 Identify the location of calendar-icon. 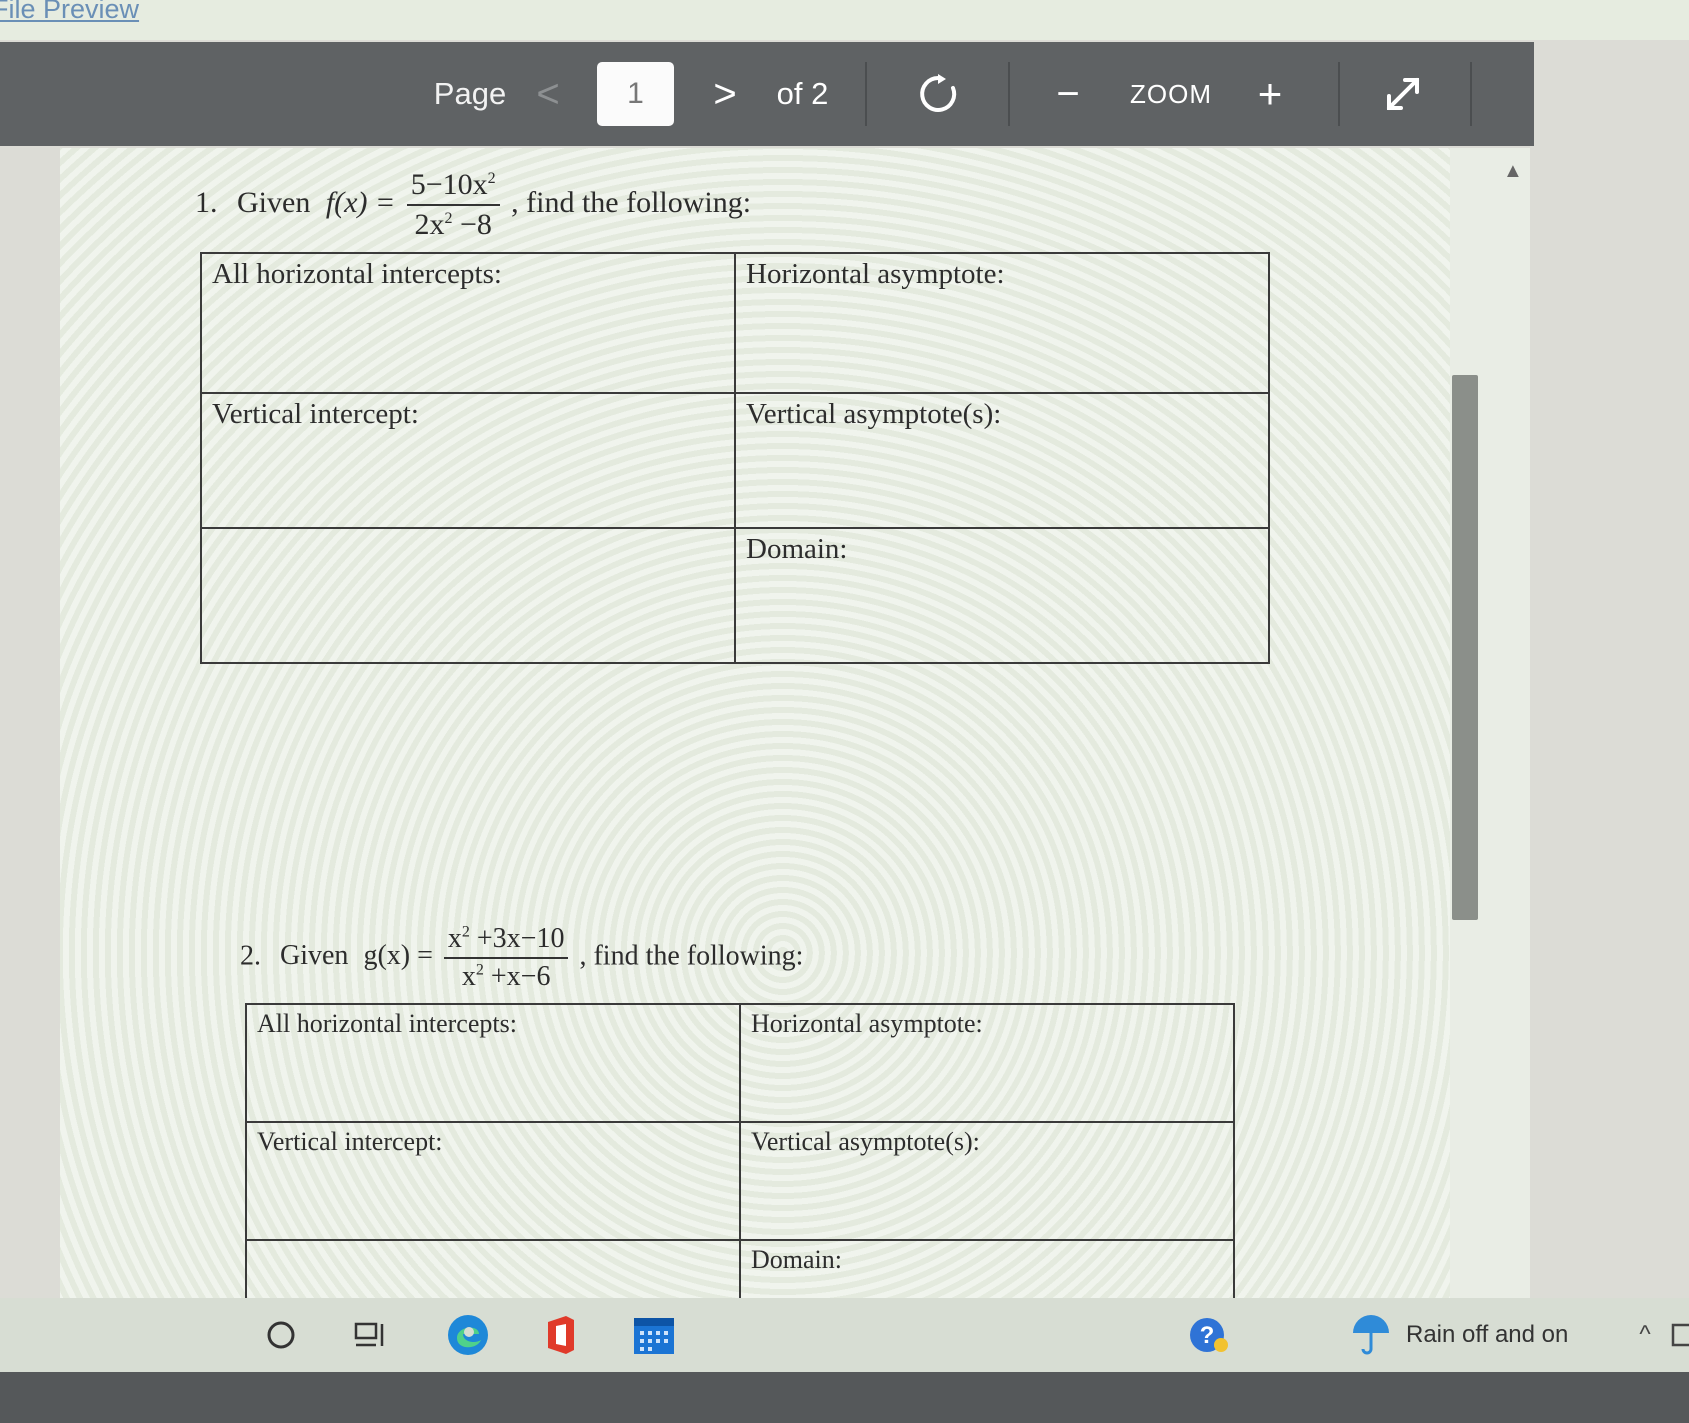
(654, 1336).